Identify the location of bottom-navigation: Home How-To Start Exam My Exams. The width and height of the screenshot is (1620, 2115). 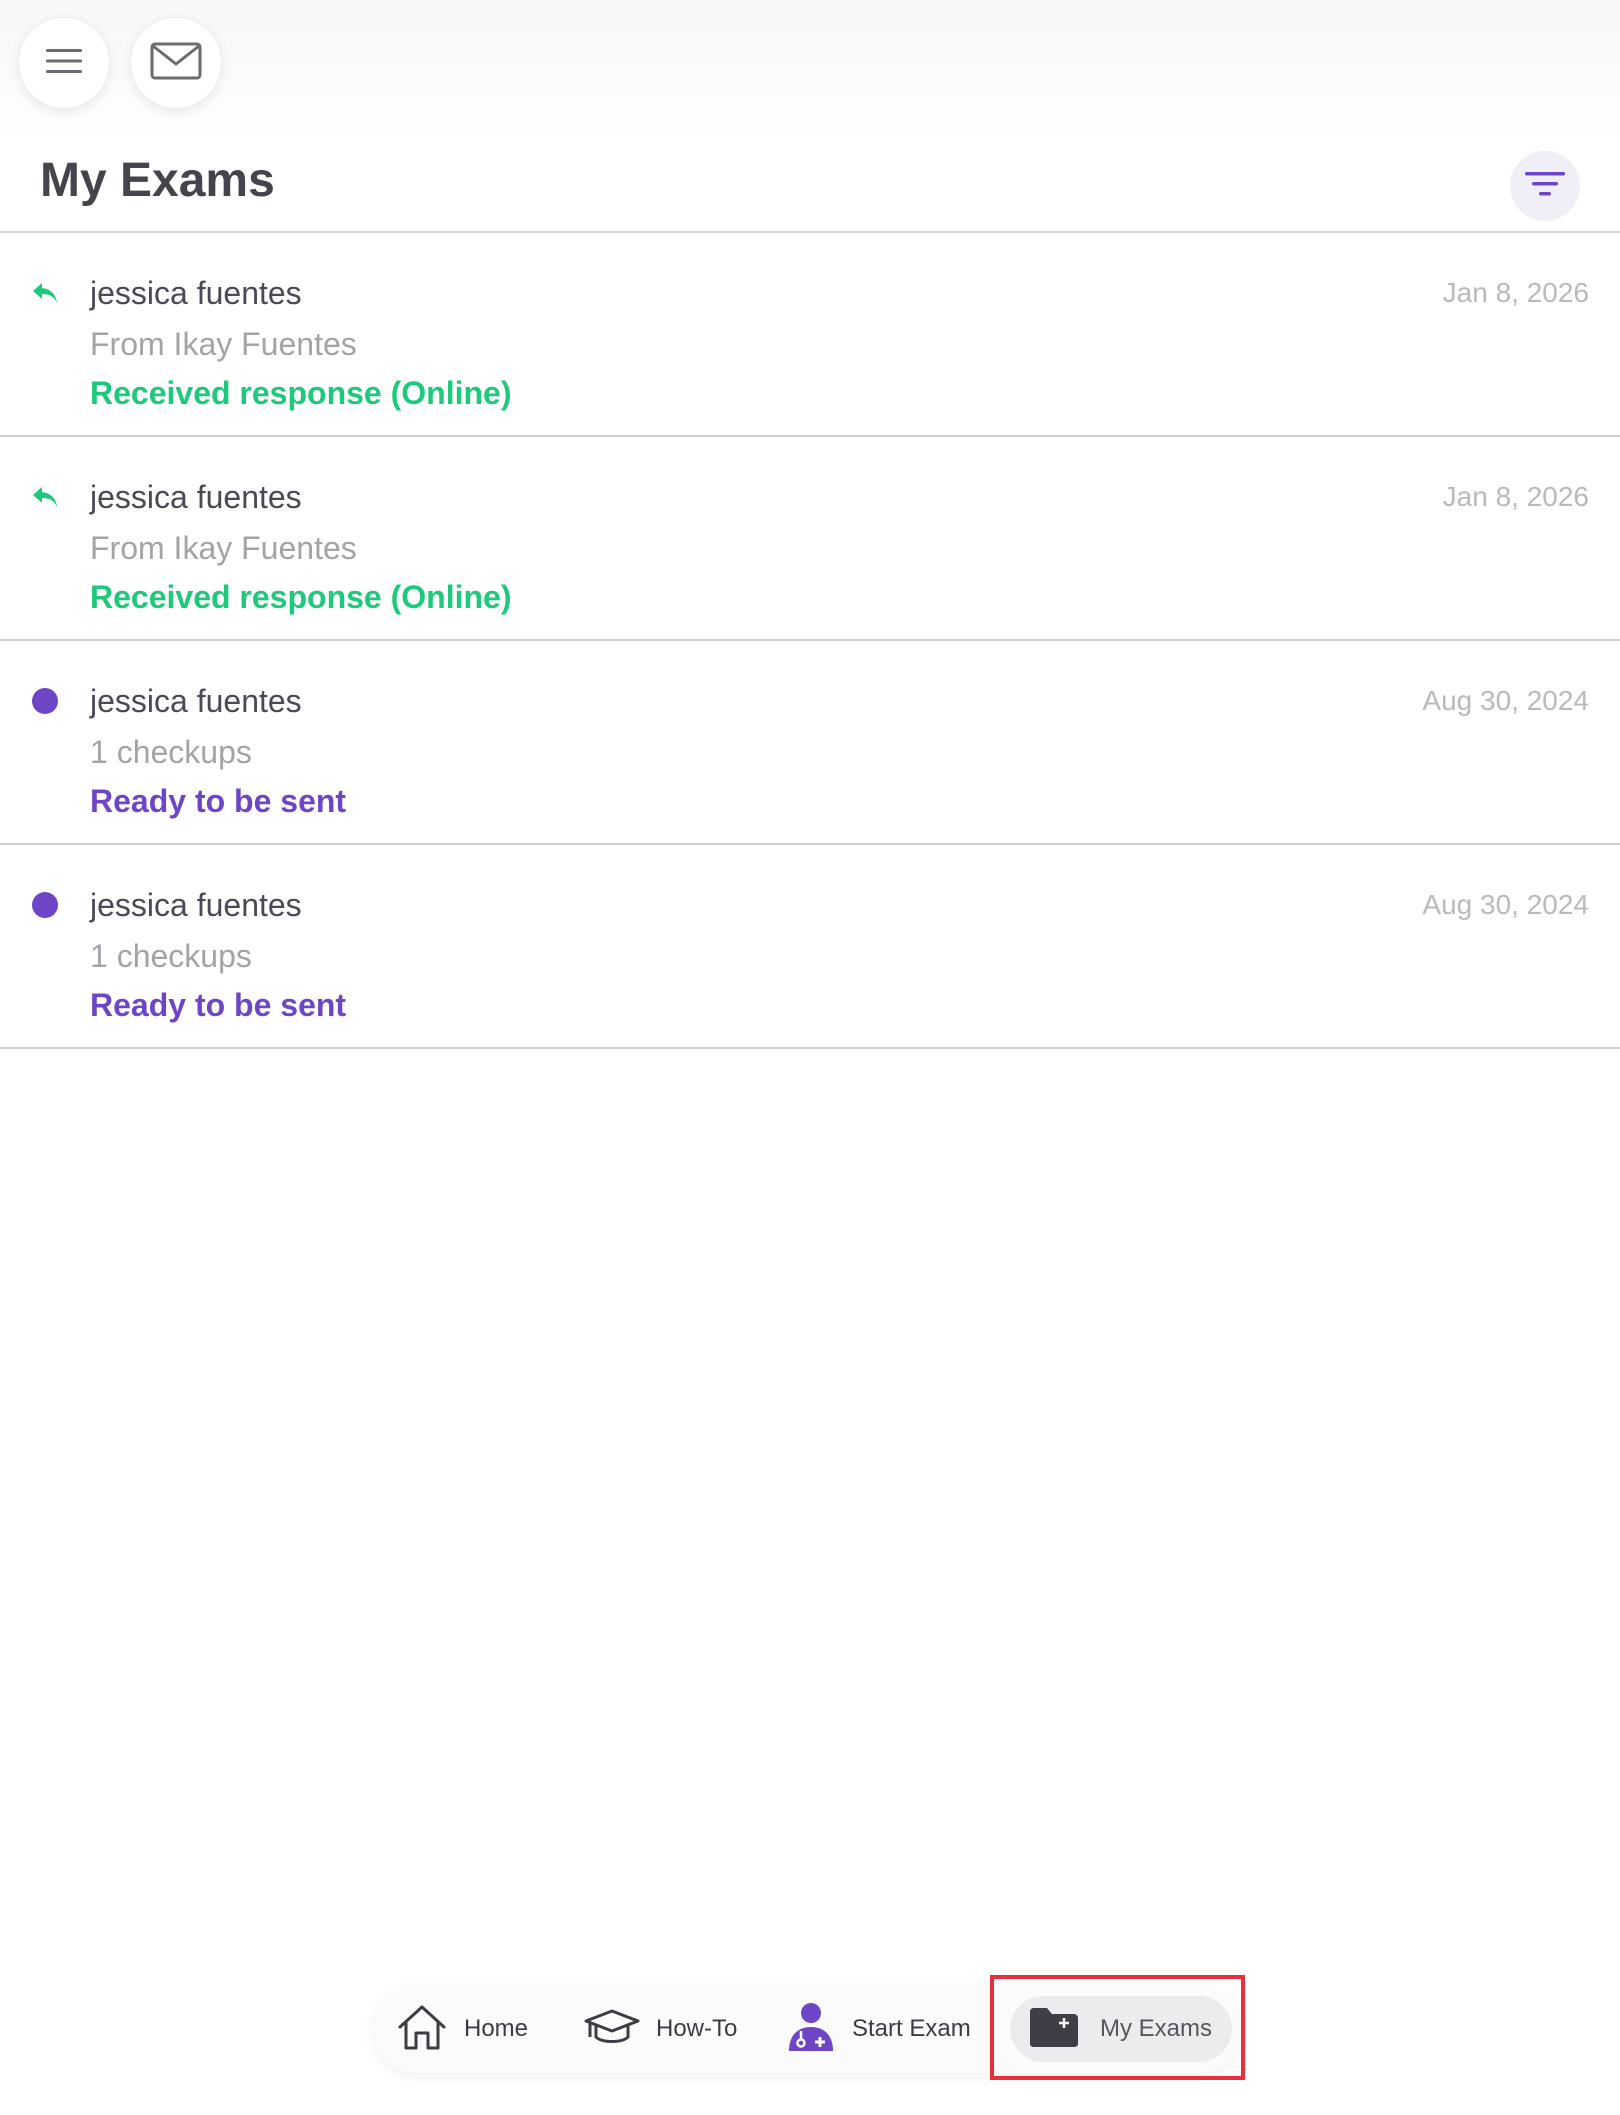
(808, 2029).